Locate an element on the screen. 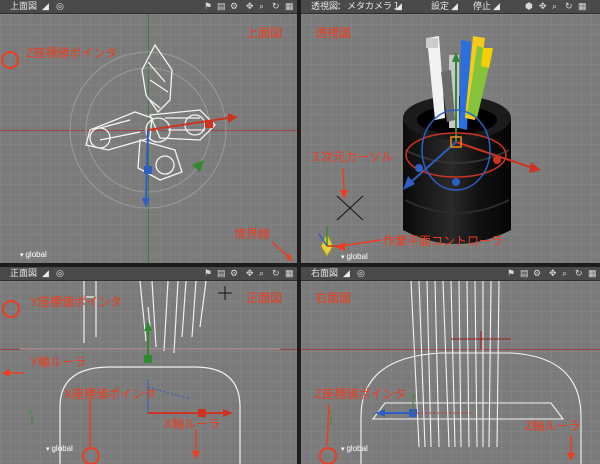  perspective-view-label: 透視図 is located at coordinates (333, 33).